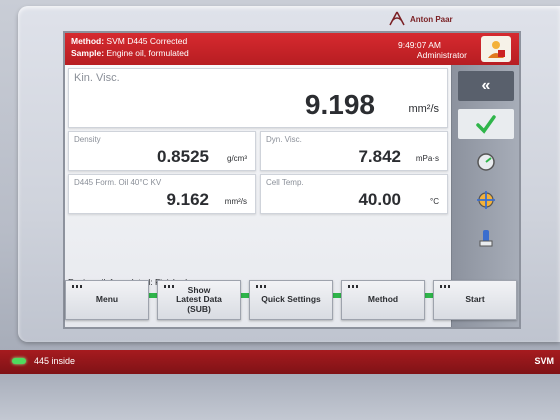 The image size is (560, 420). Describe the element at coordinates (544, 361) in the screenshot. I see `model-label: SVM` at that location.